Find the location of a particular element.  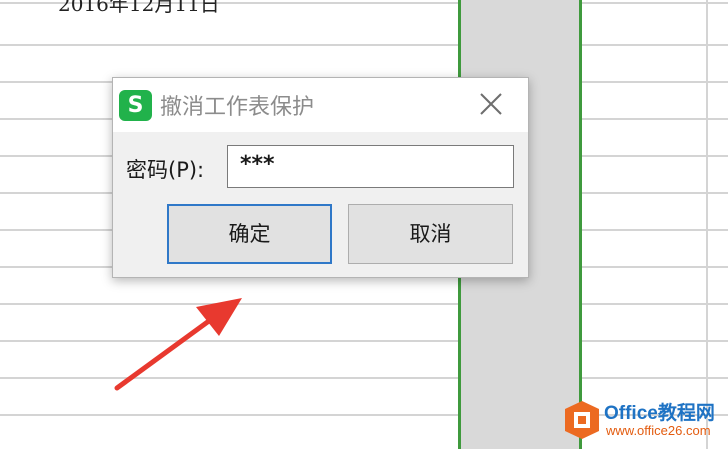

column-gridline is located at coordinates (707, 224).